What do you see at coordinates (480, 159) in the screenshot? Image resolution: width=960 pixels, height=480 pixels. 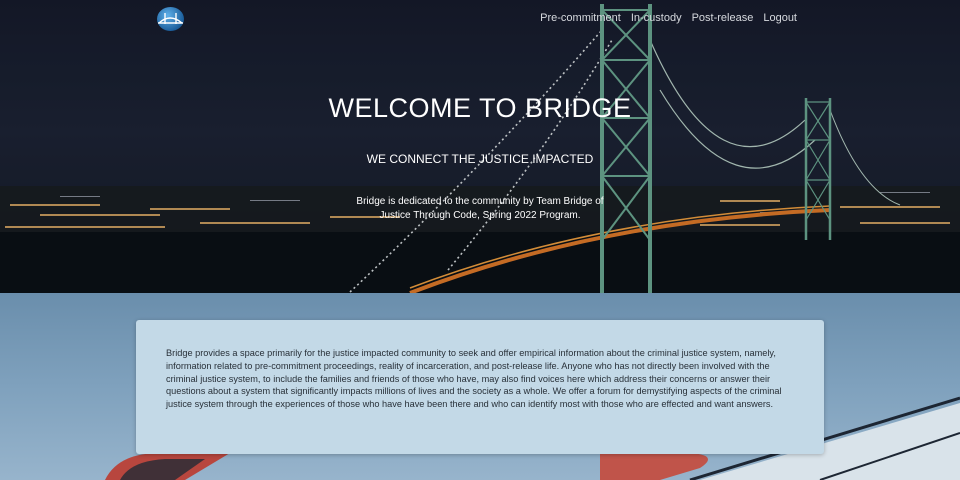 I see `hero-subtitle: WE CONNECT THE JUSTICE IMPACTED` at bounding box center [480, 159].